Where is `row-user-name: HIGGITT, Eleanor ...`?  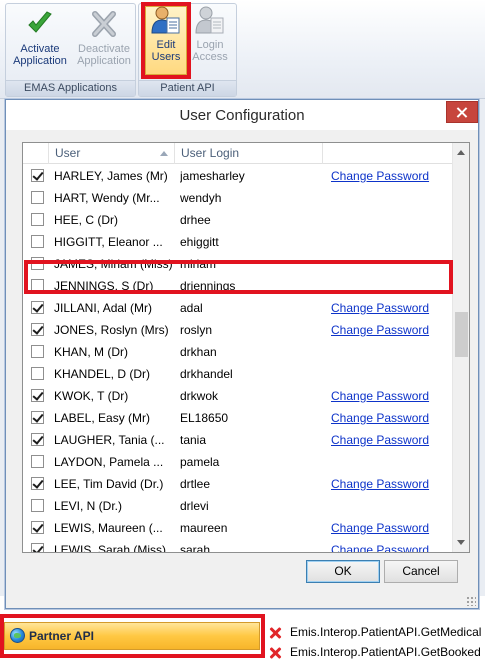 row-user-name: HIGGITT, Eleanor ... is located at coordinates (108, 242).